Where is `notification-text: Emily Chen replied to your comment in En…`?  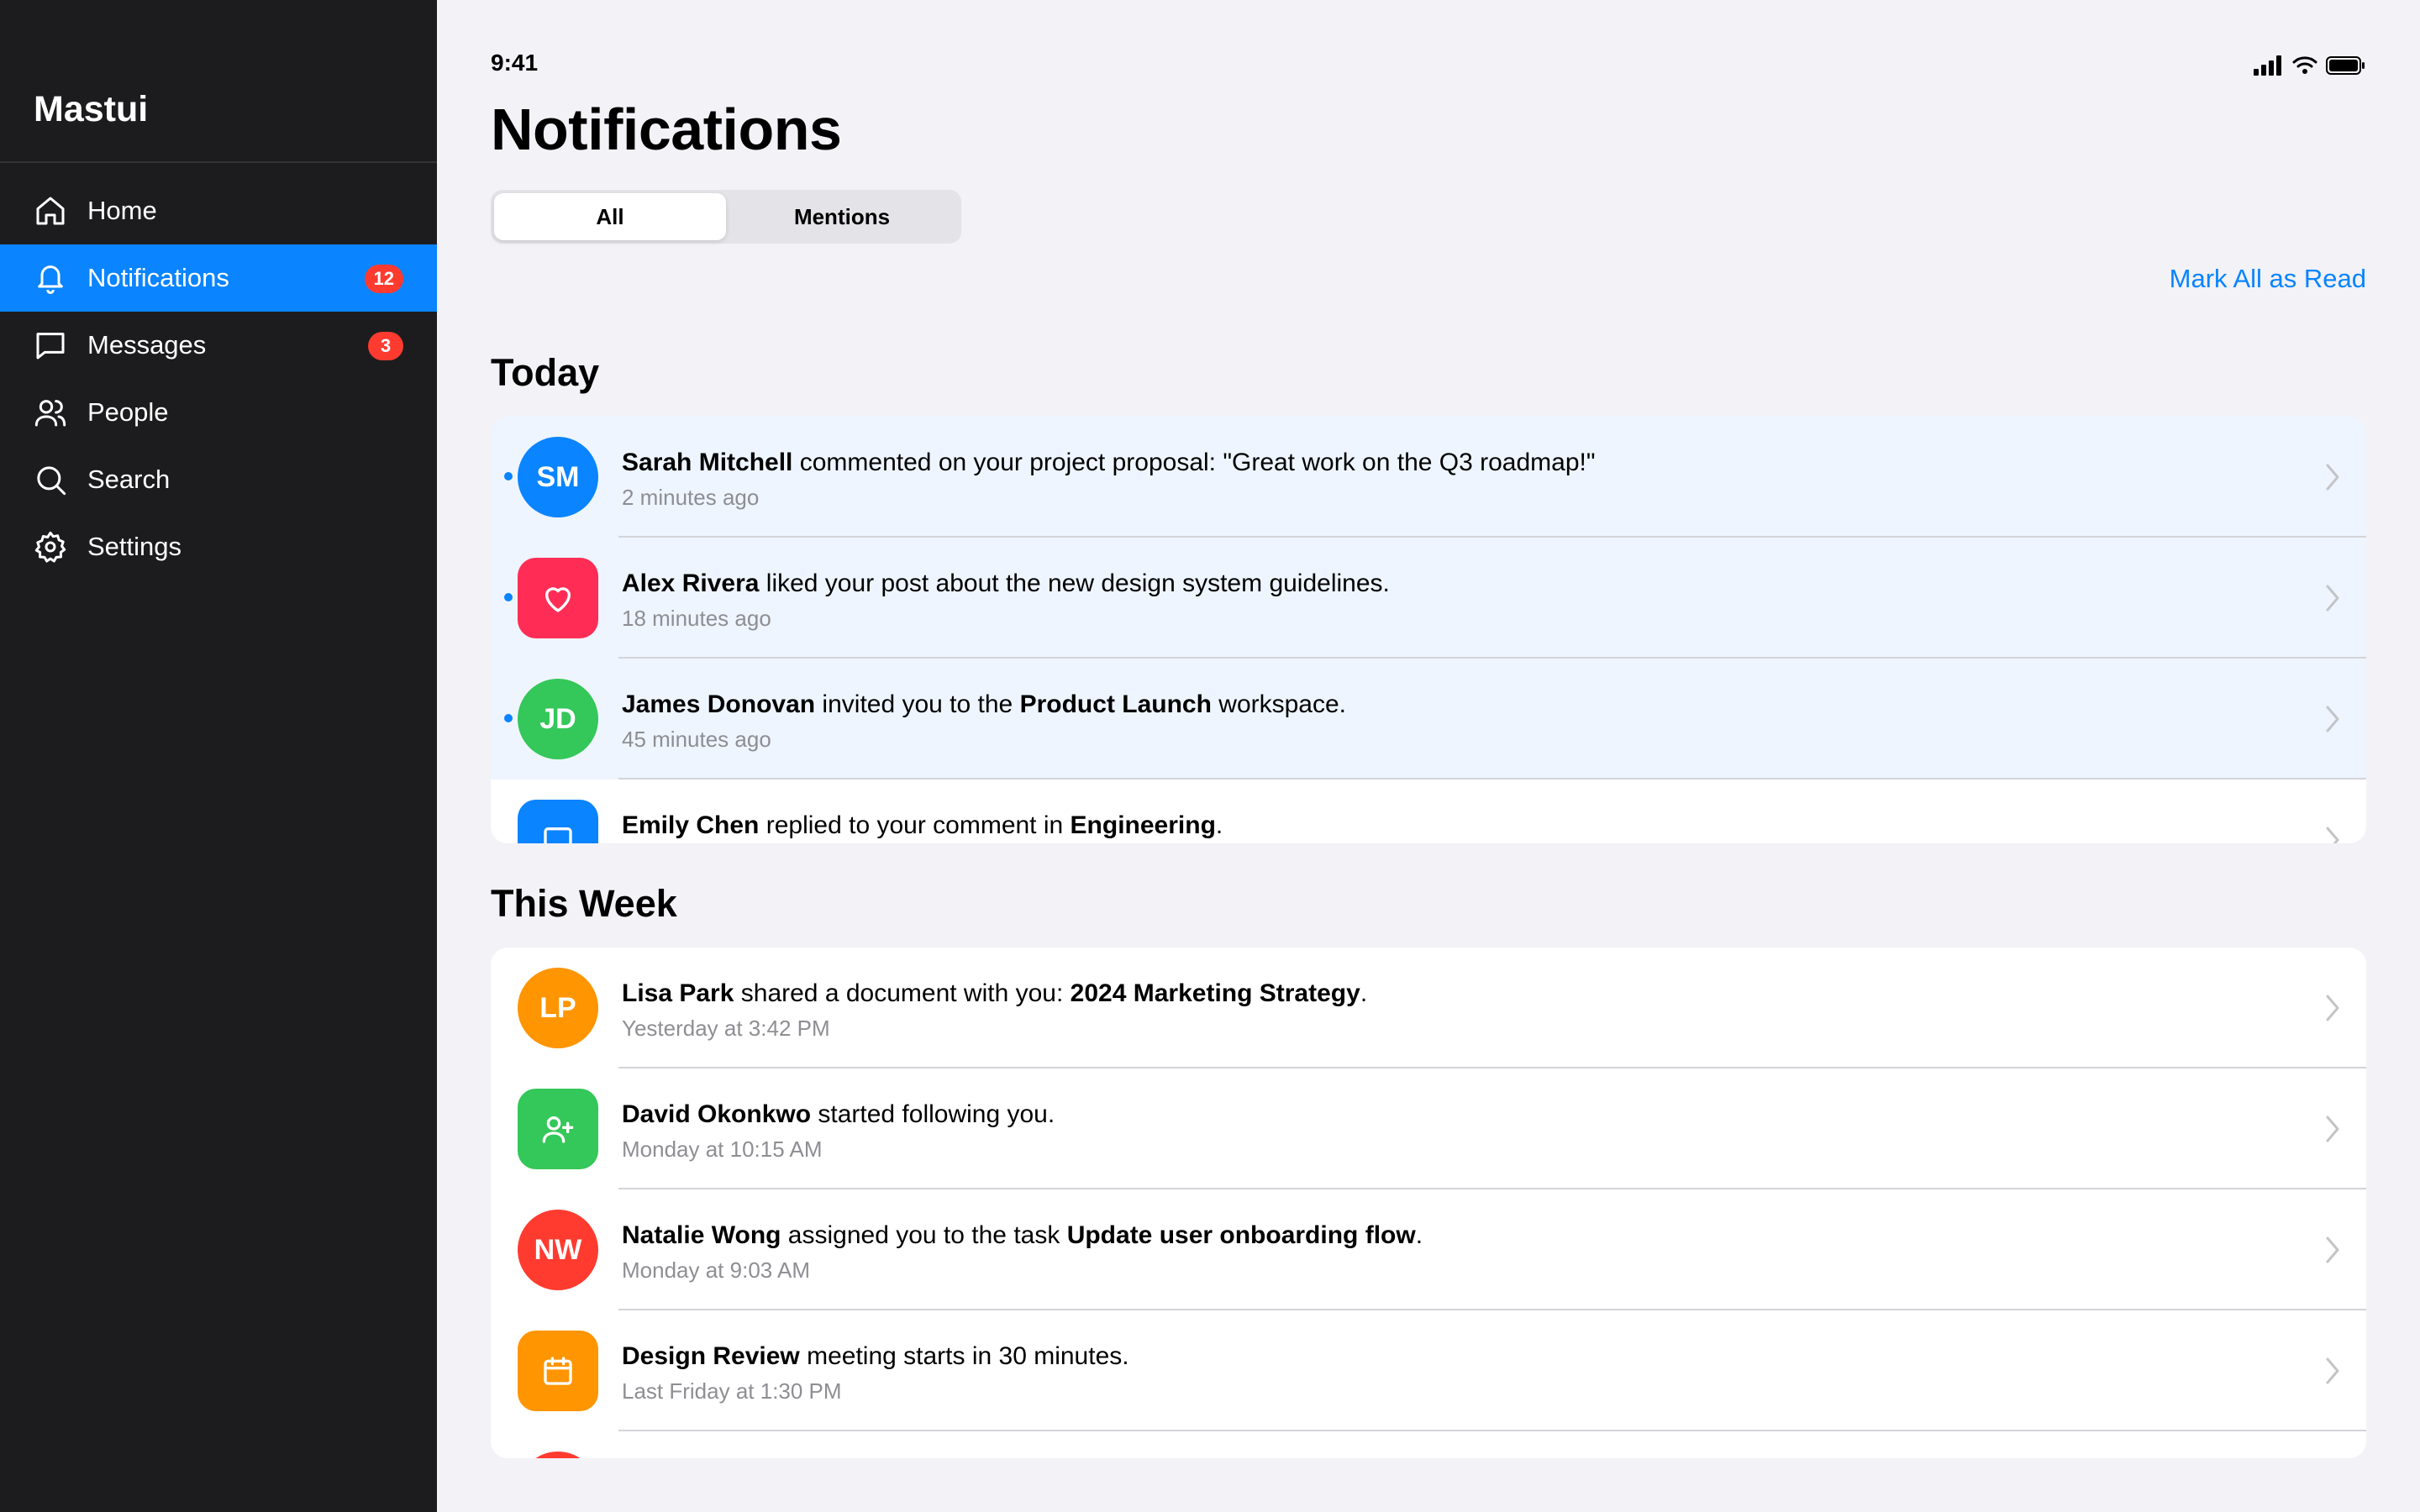
notification-text: Emily Chen replied to your comment in En… is located at coordinates (923, 826).